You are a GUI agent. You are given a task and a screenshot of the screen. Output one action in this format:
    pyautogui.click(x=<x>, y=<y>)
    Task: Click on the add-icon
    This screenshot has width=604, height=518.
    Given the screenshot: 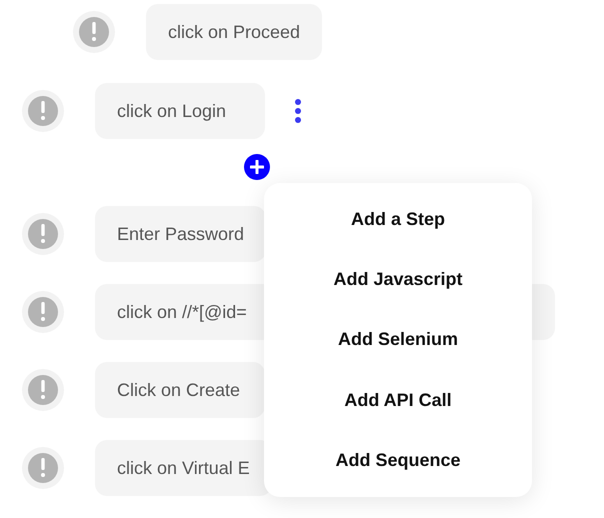 What is the action you would take?
    pyautogui.click(x=257, y=167)
    